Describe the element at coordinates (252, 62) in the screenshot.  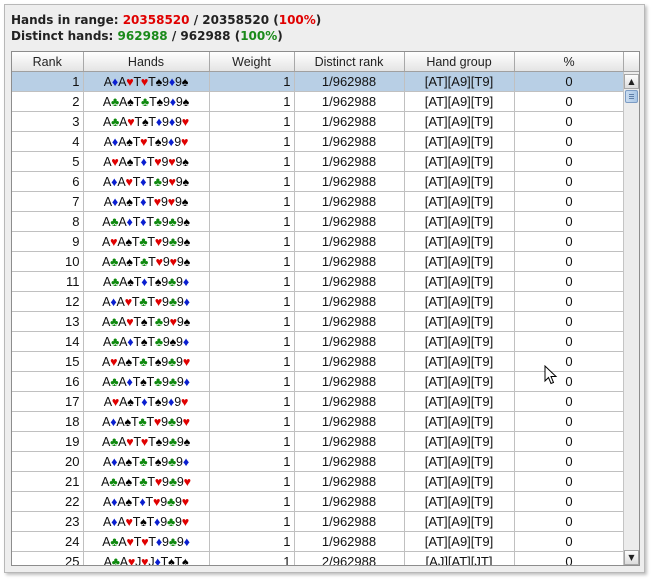
I see `column-header-weight: Weight` at that location.